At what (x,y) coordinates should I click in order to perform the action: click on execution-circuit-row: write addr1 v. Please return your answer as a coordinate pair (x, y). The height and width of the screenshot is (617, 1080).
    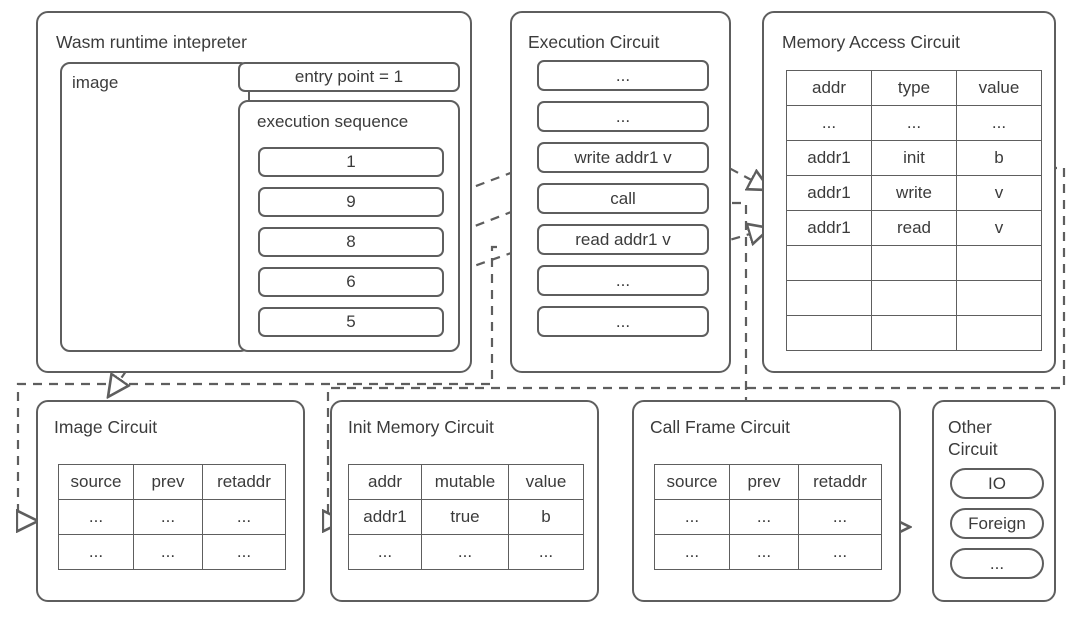
    Looking at the image, I should click on (623, 157).